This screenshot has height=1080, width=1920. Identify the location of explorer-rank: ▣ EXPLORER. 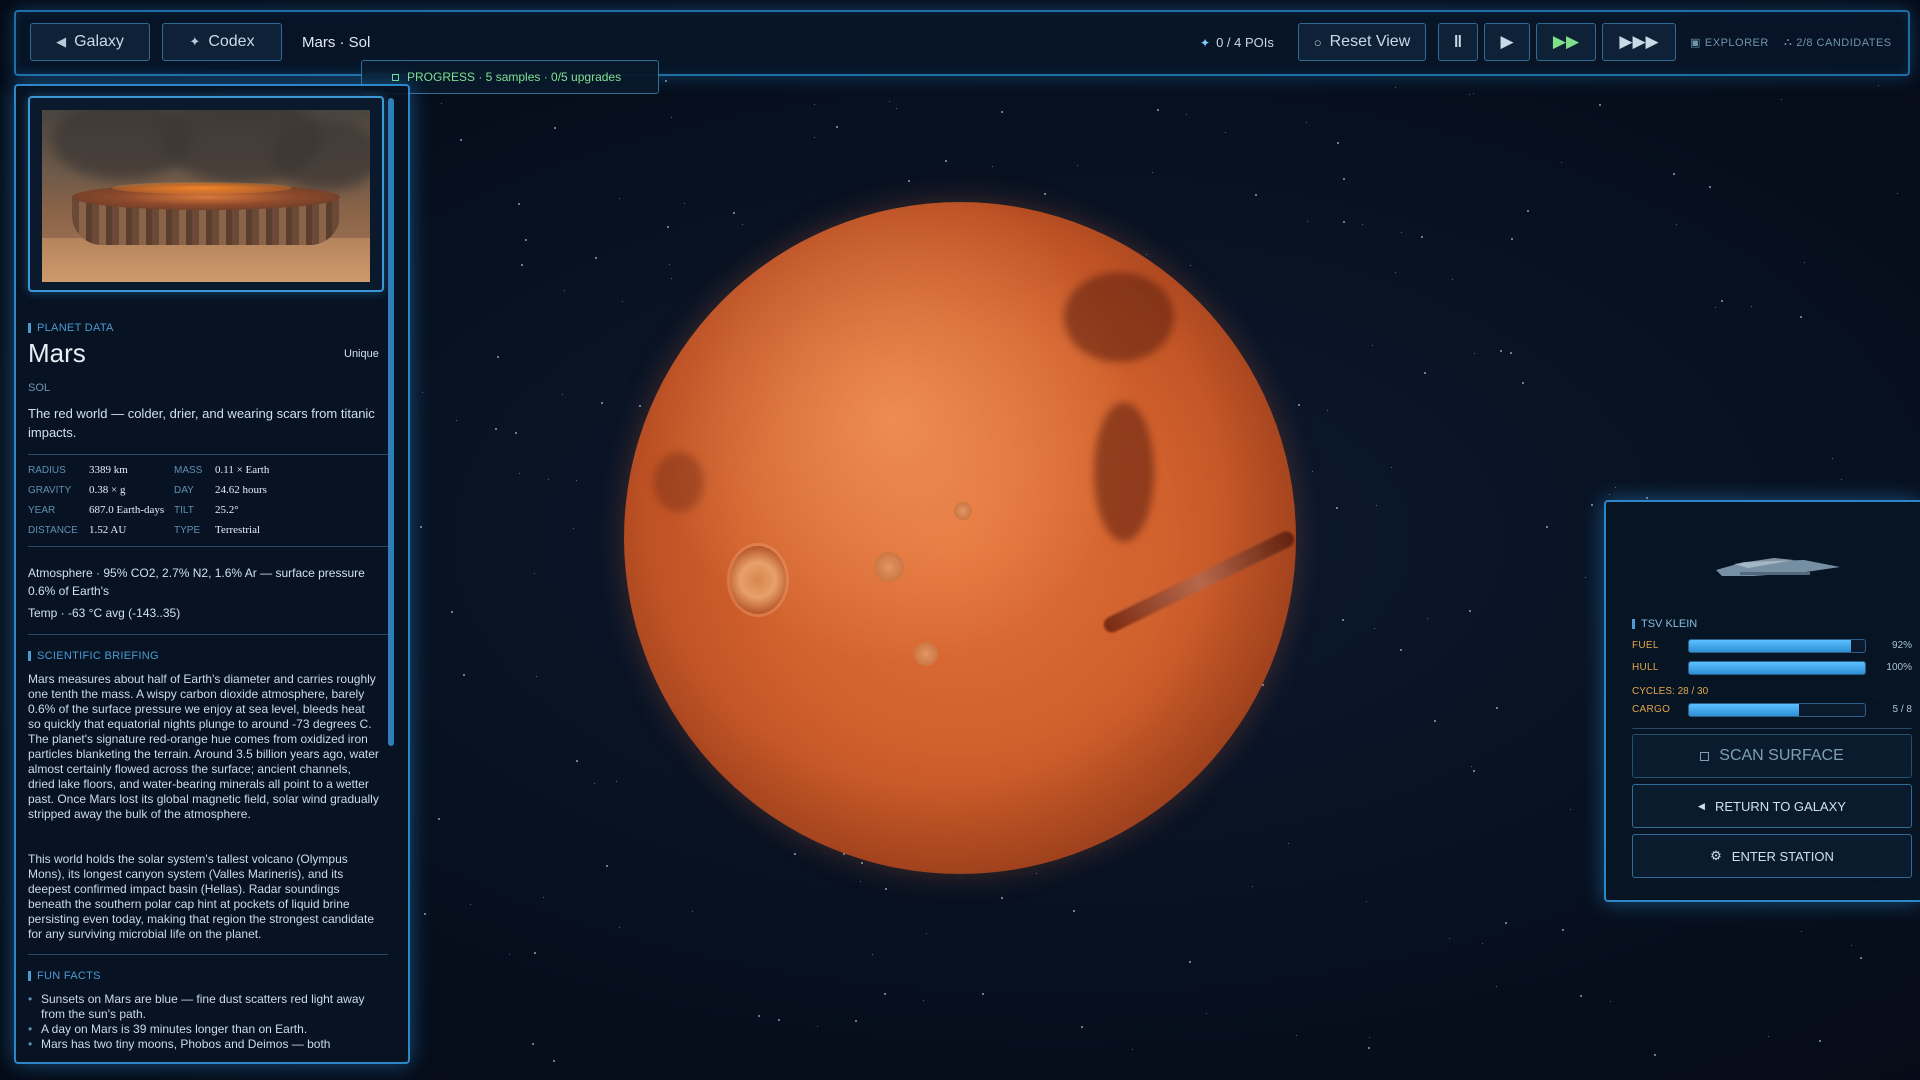
(1729, 43).